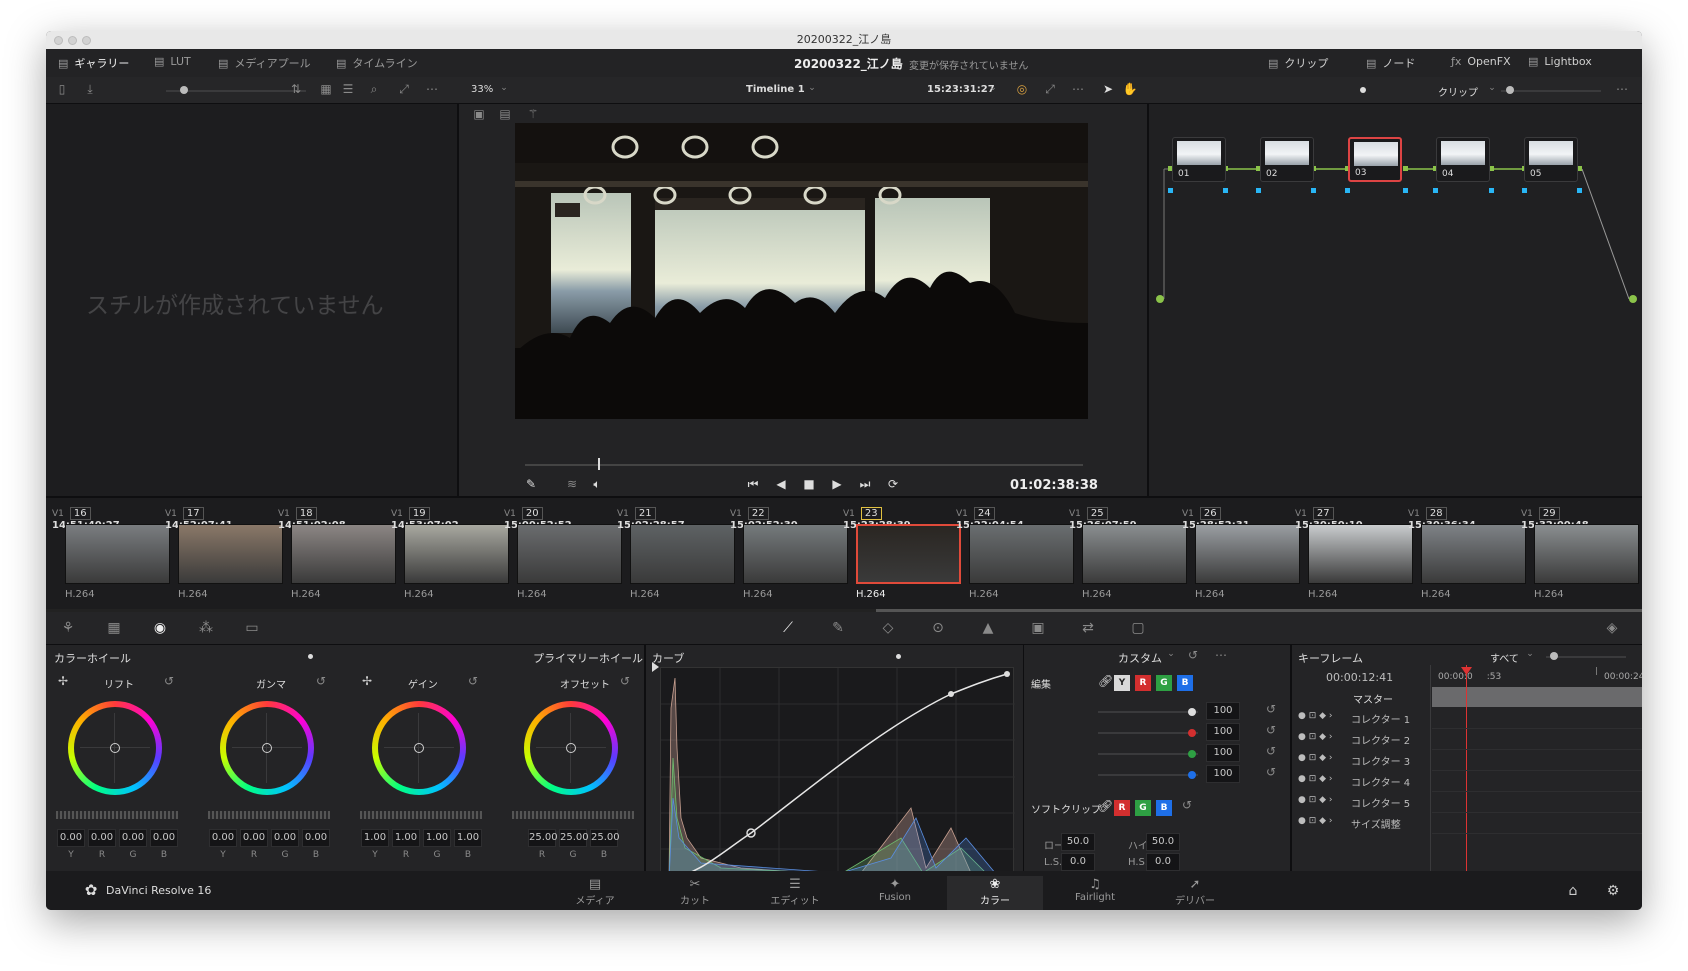  What do you see at coordinates (1105, 681) in the screenshot?
I see `link-icon: 🔗︎` at bounding box center [1105, 681].